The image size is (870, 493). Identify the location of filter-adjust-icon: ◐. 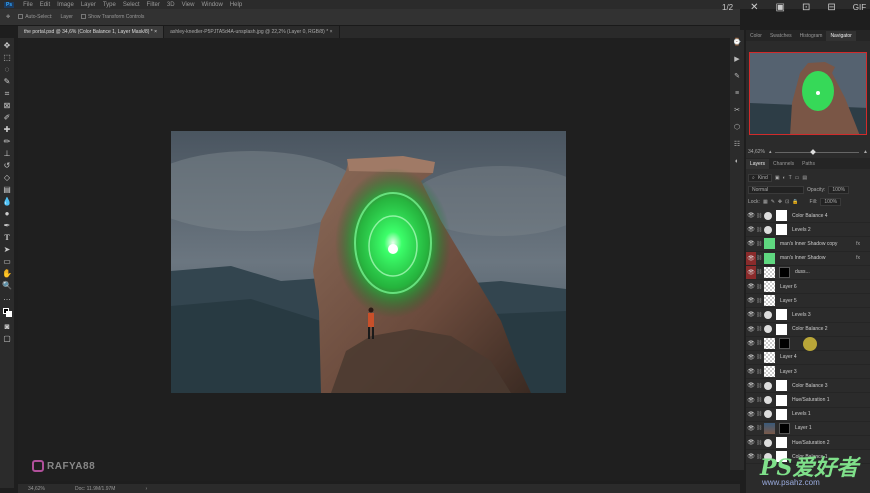
(784, 178).